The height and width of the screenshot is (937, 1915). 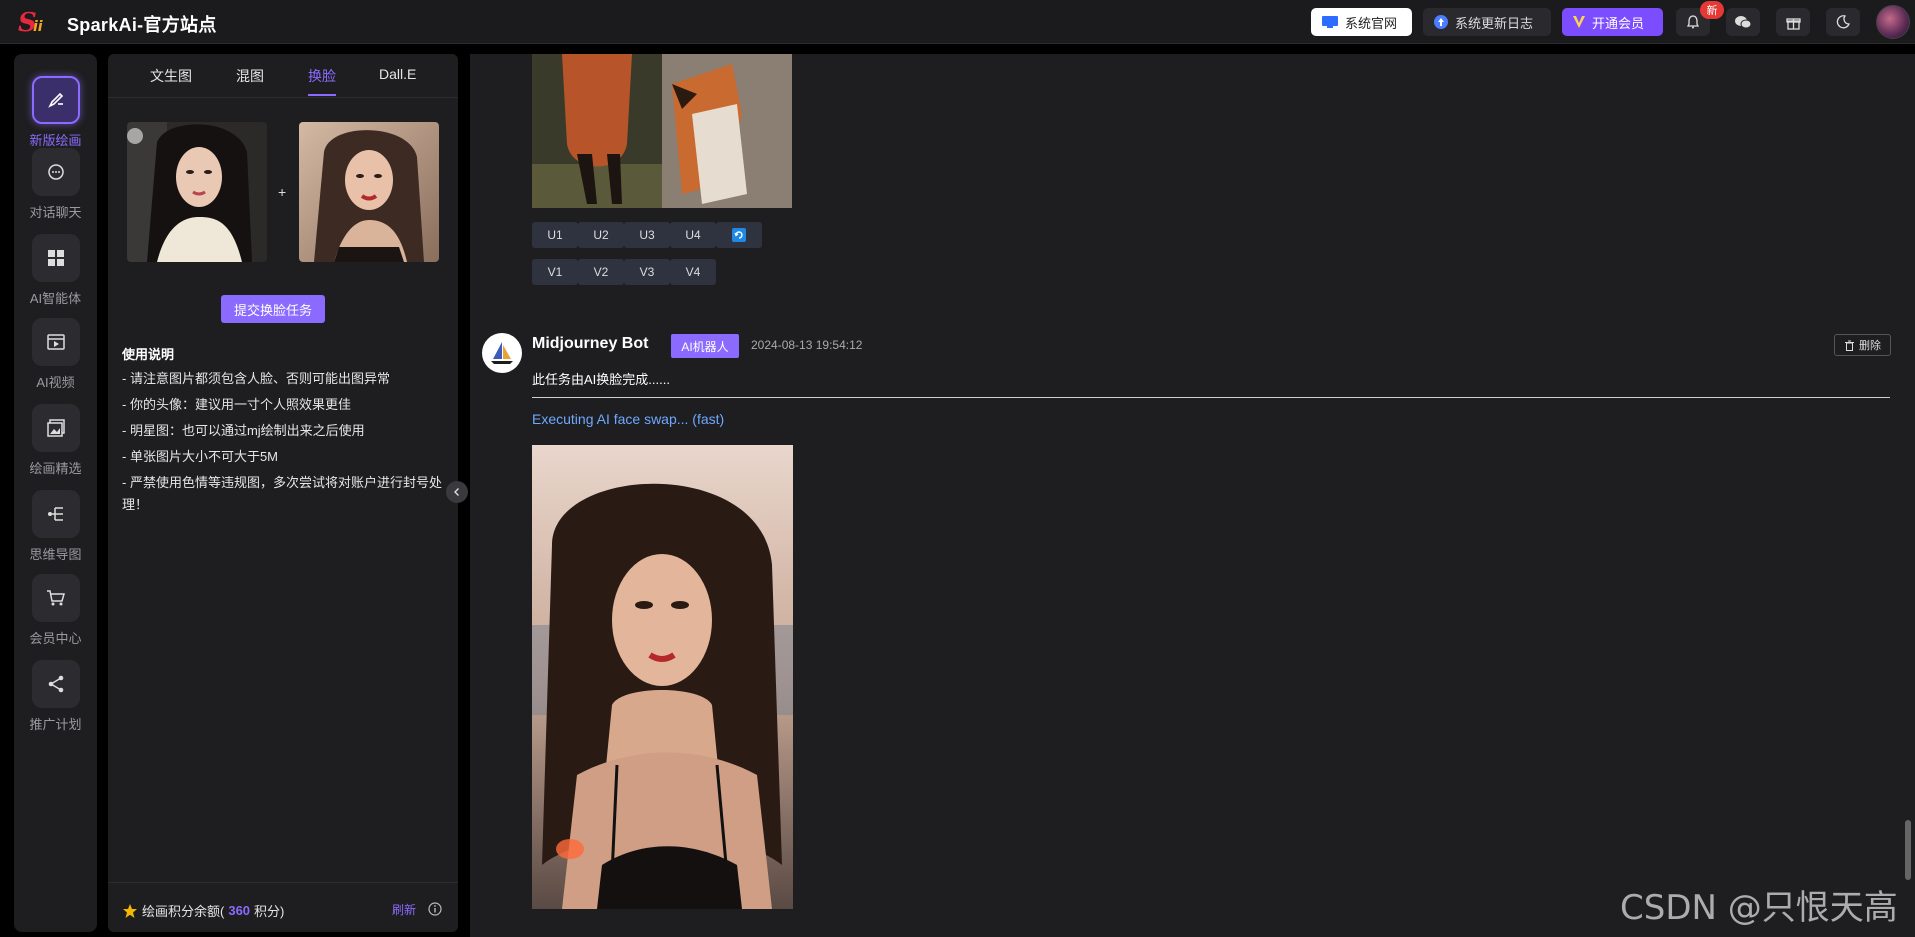 What do you see at coordinates (142, 25) in the screenshot?
I see `app-brand: SparkAi-官方站点` at bounding box center [142, 25].